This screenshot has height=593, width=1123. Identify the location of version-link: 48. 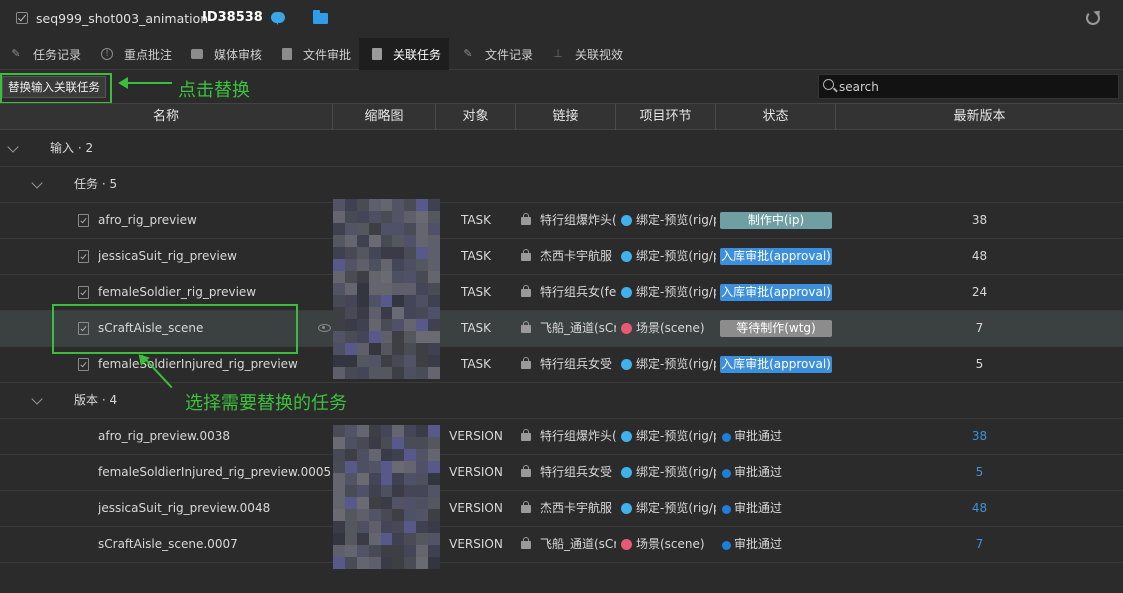
(979, 508).